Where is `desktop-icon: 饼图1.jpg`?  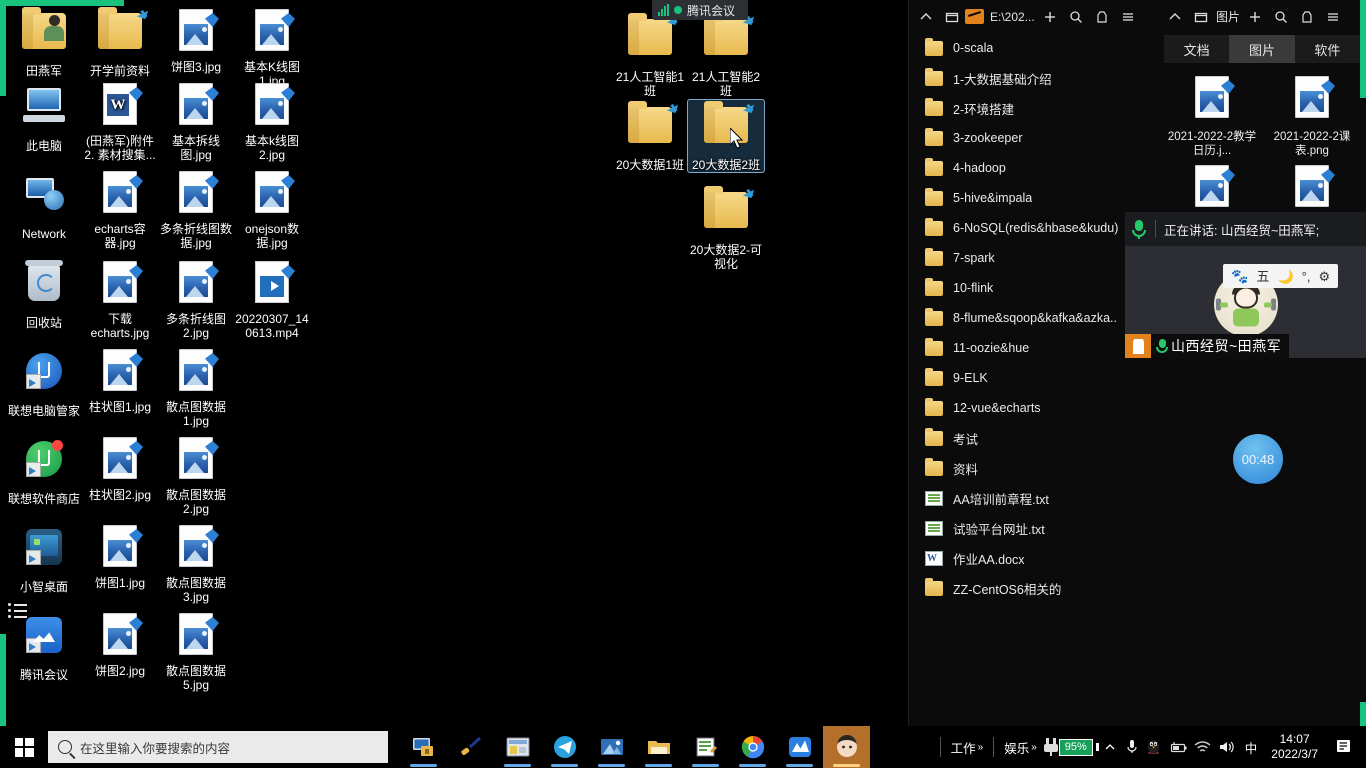 desktop-icon: 饼图1.jpg is located at coordinates (120, 556).